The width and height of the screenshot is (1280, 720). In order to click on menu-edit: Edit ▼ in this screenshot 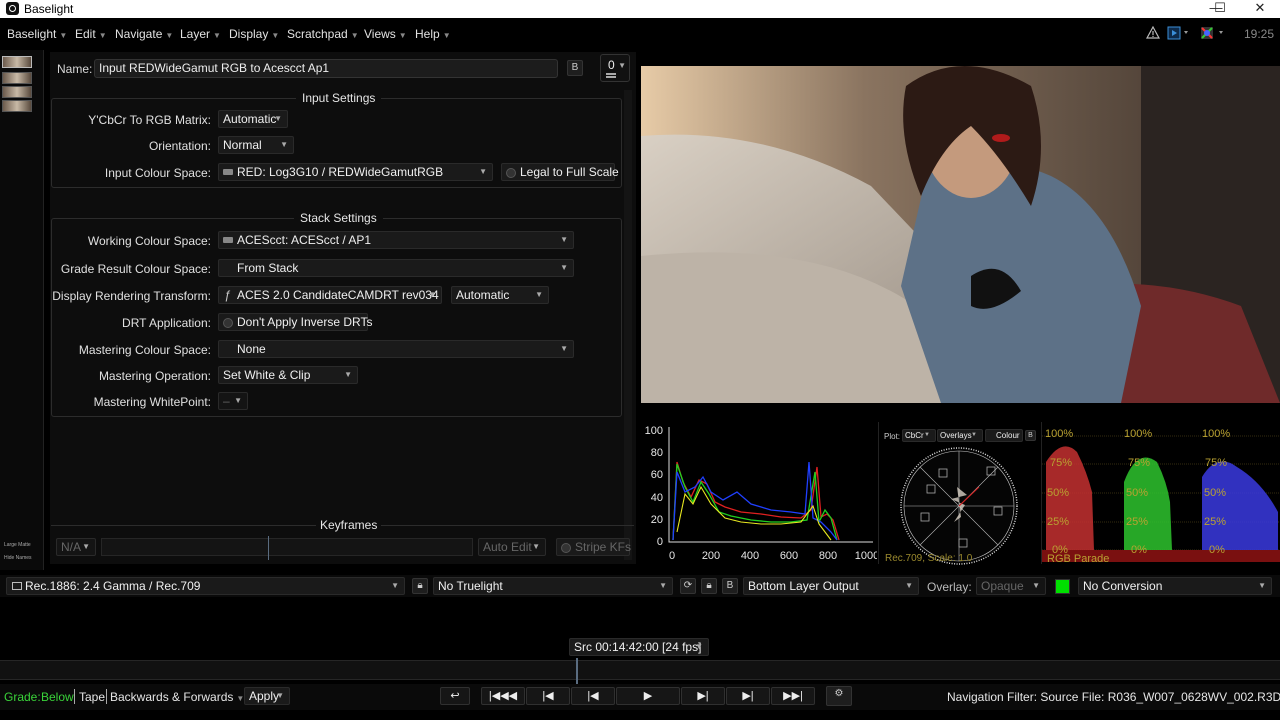, I will do `click(91, 34)`.